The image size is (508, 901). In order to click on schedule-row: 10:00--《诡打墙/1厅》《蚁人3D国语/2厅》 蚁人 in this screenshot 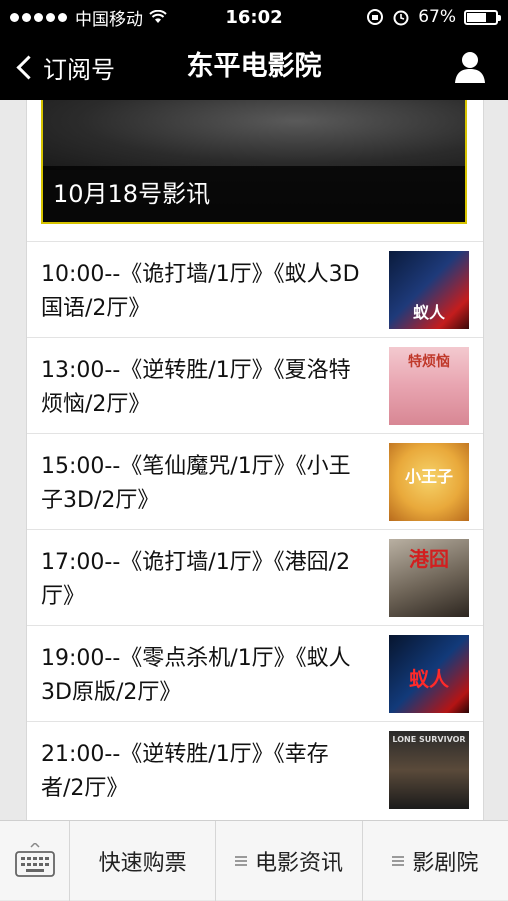, I will do `click(255, 289)`.